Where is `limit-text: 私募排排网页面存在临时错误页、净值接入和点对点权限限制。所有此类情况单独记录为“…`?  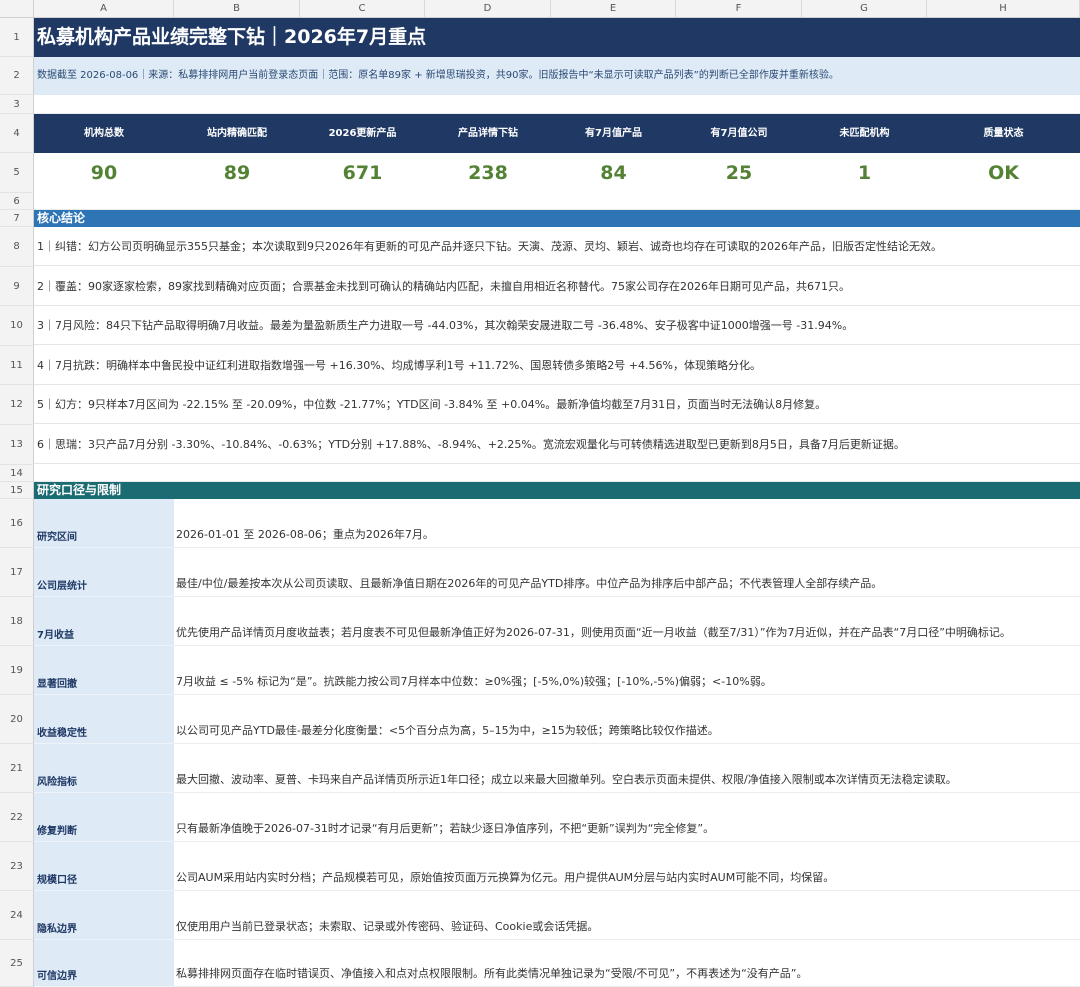
limit-text: 私募排排网页面存在临时错误页、净值接入和点对点权限限制。所有此类情况单独记录为“… is located at coordinates (627, 963).